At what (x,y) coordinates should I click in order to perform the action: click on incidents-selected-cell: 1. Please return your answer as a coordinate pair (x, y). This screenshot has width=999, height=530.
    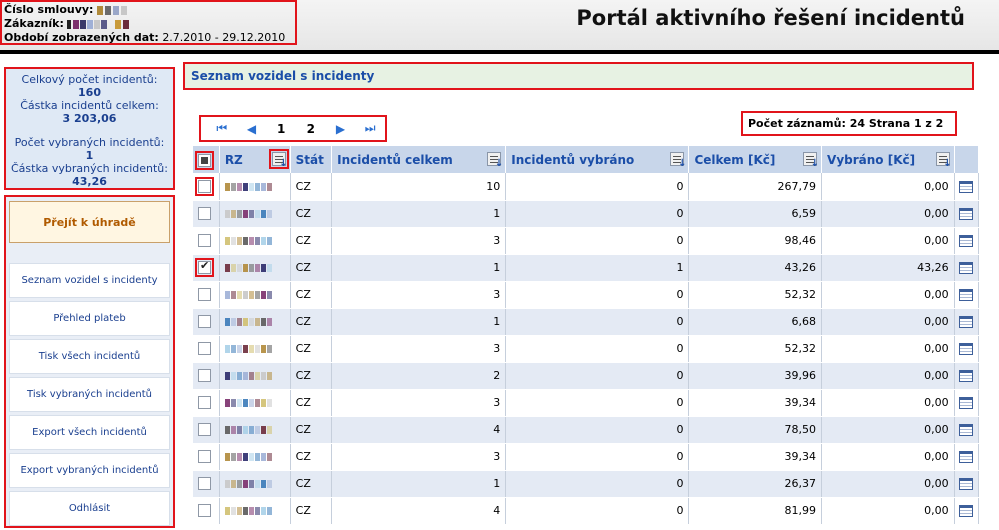
    Looking at the image, I should click on (597, 268).